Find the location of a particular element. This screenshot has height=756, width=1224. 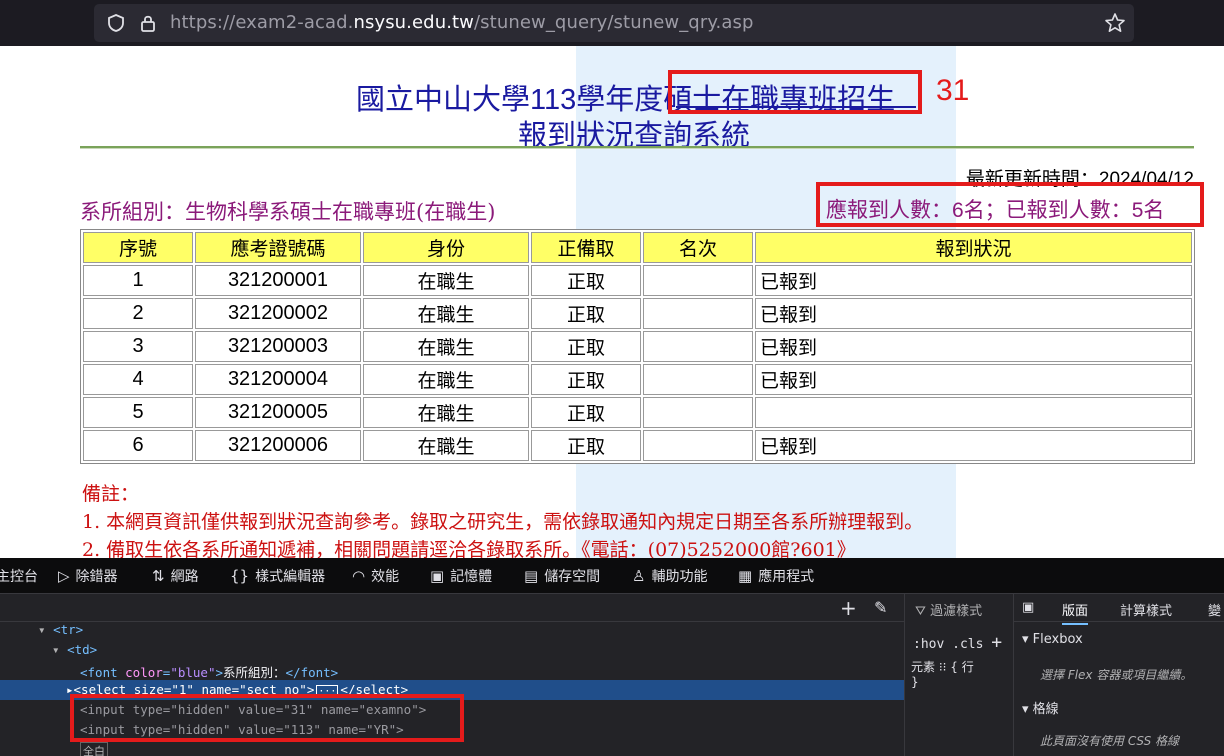

table-row: 3 321200003 在職生 正取 已報到 is located at coordinates (637, 346).